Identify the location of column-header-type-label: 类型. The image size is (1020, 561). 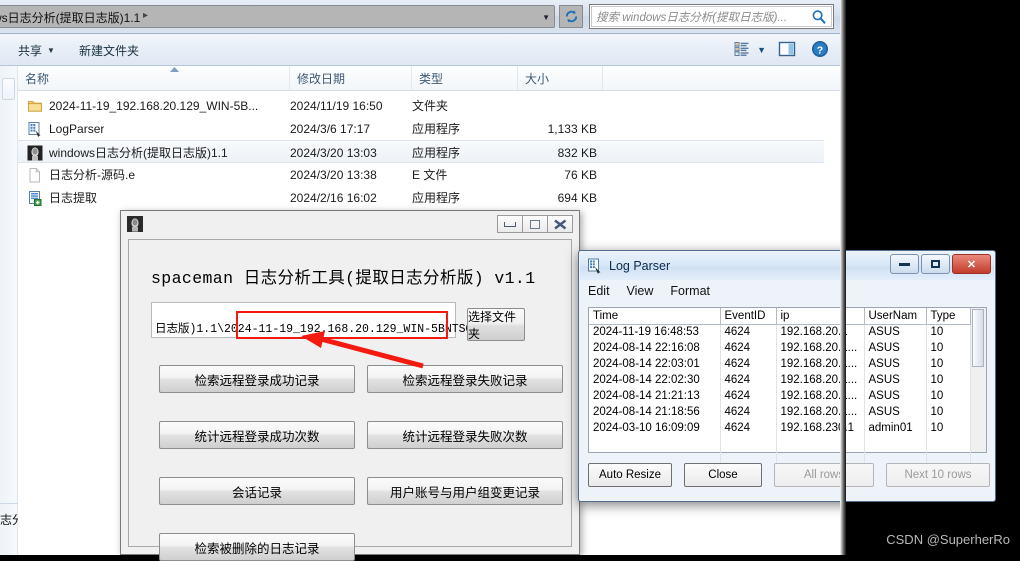
(431, 79).